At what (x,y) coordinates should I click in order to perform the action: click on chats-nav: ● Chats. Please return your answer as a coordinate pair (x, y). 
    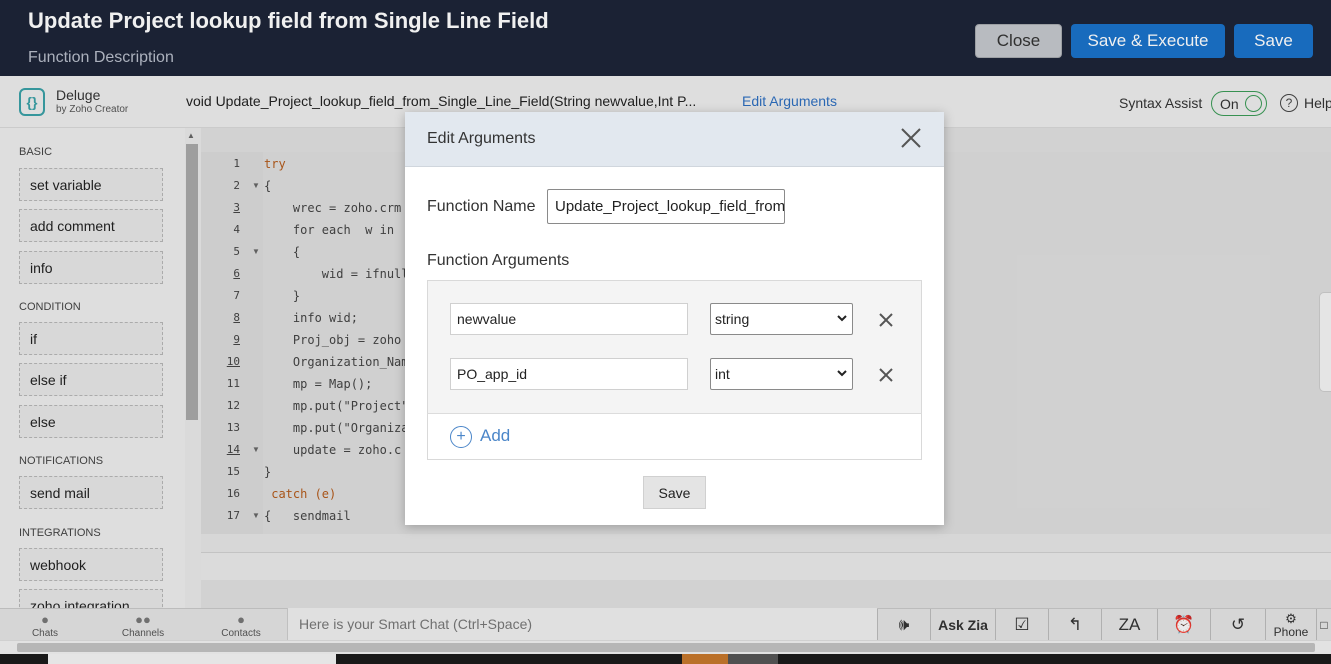
    Looking at the image, I should click on (45, 625).